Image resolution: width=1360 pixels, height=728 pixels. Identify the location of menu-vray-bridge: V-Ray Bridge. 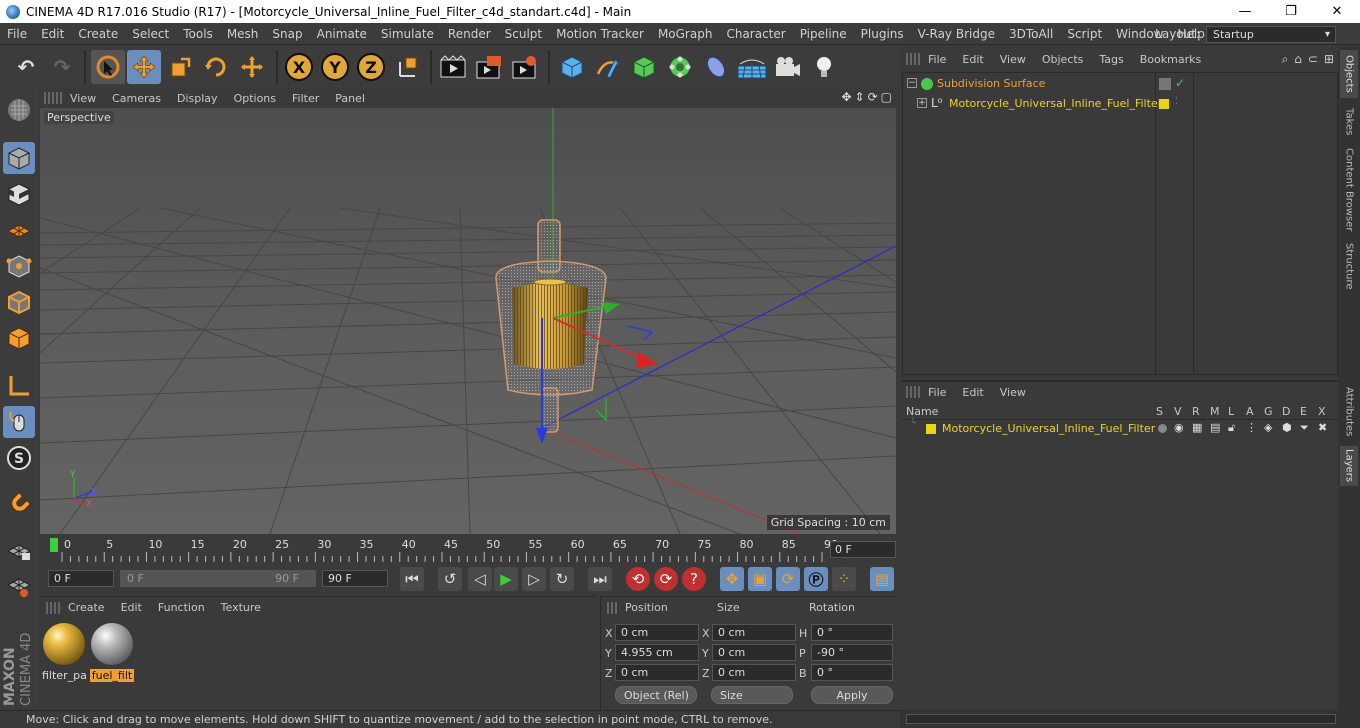
(956, 34).